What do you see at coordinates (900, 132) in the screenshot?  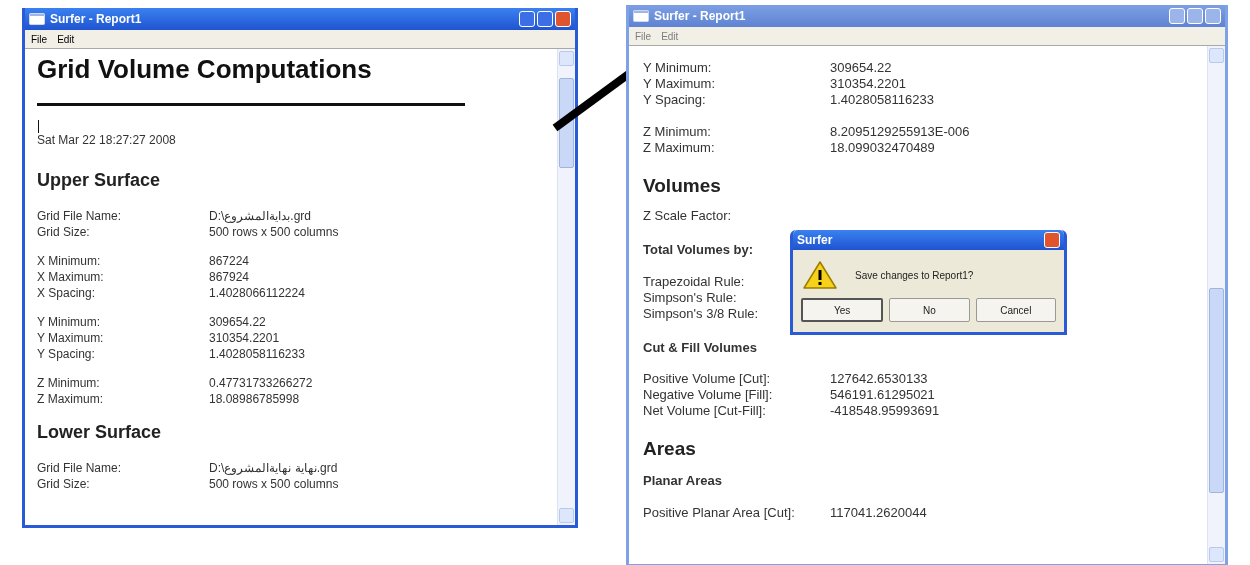 I see `field-value: 8.2095129255913E-006` at bounding box center [900, 132].